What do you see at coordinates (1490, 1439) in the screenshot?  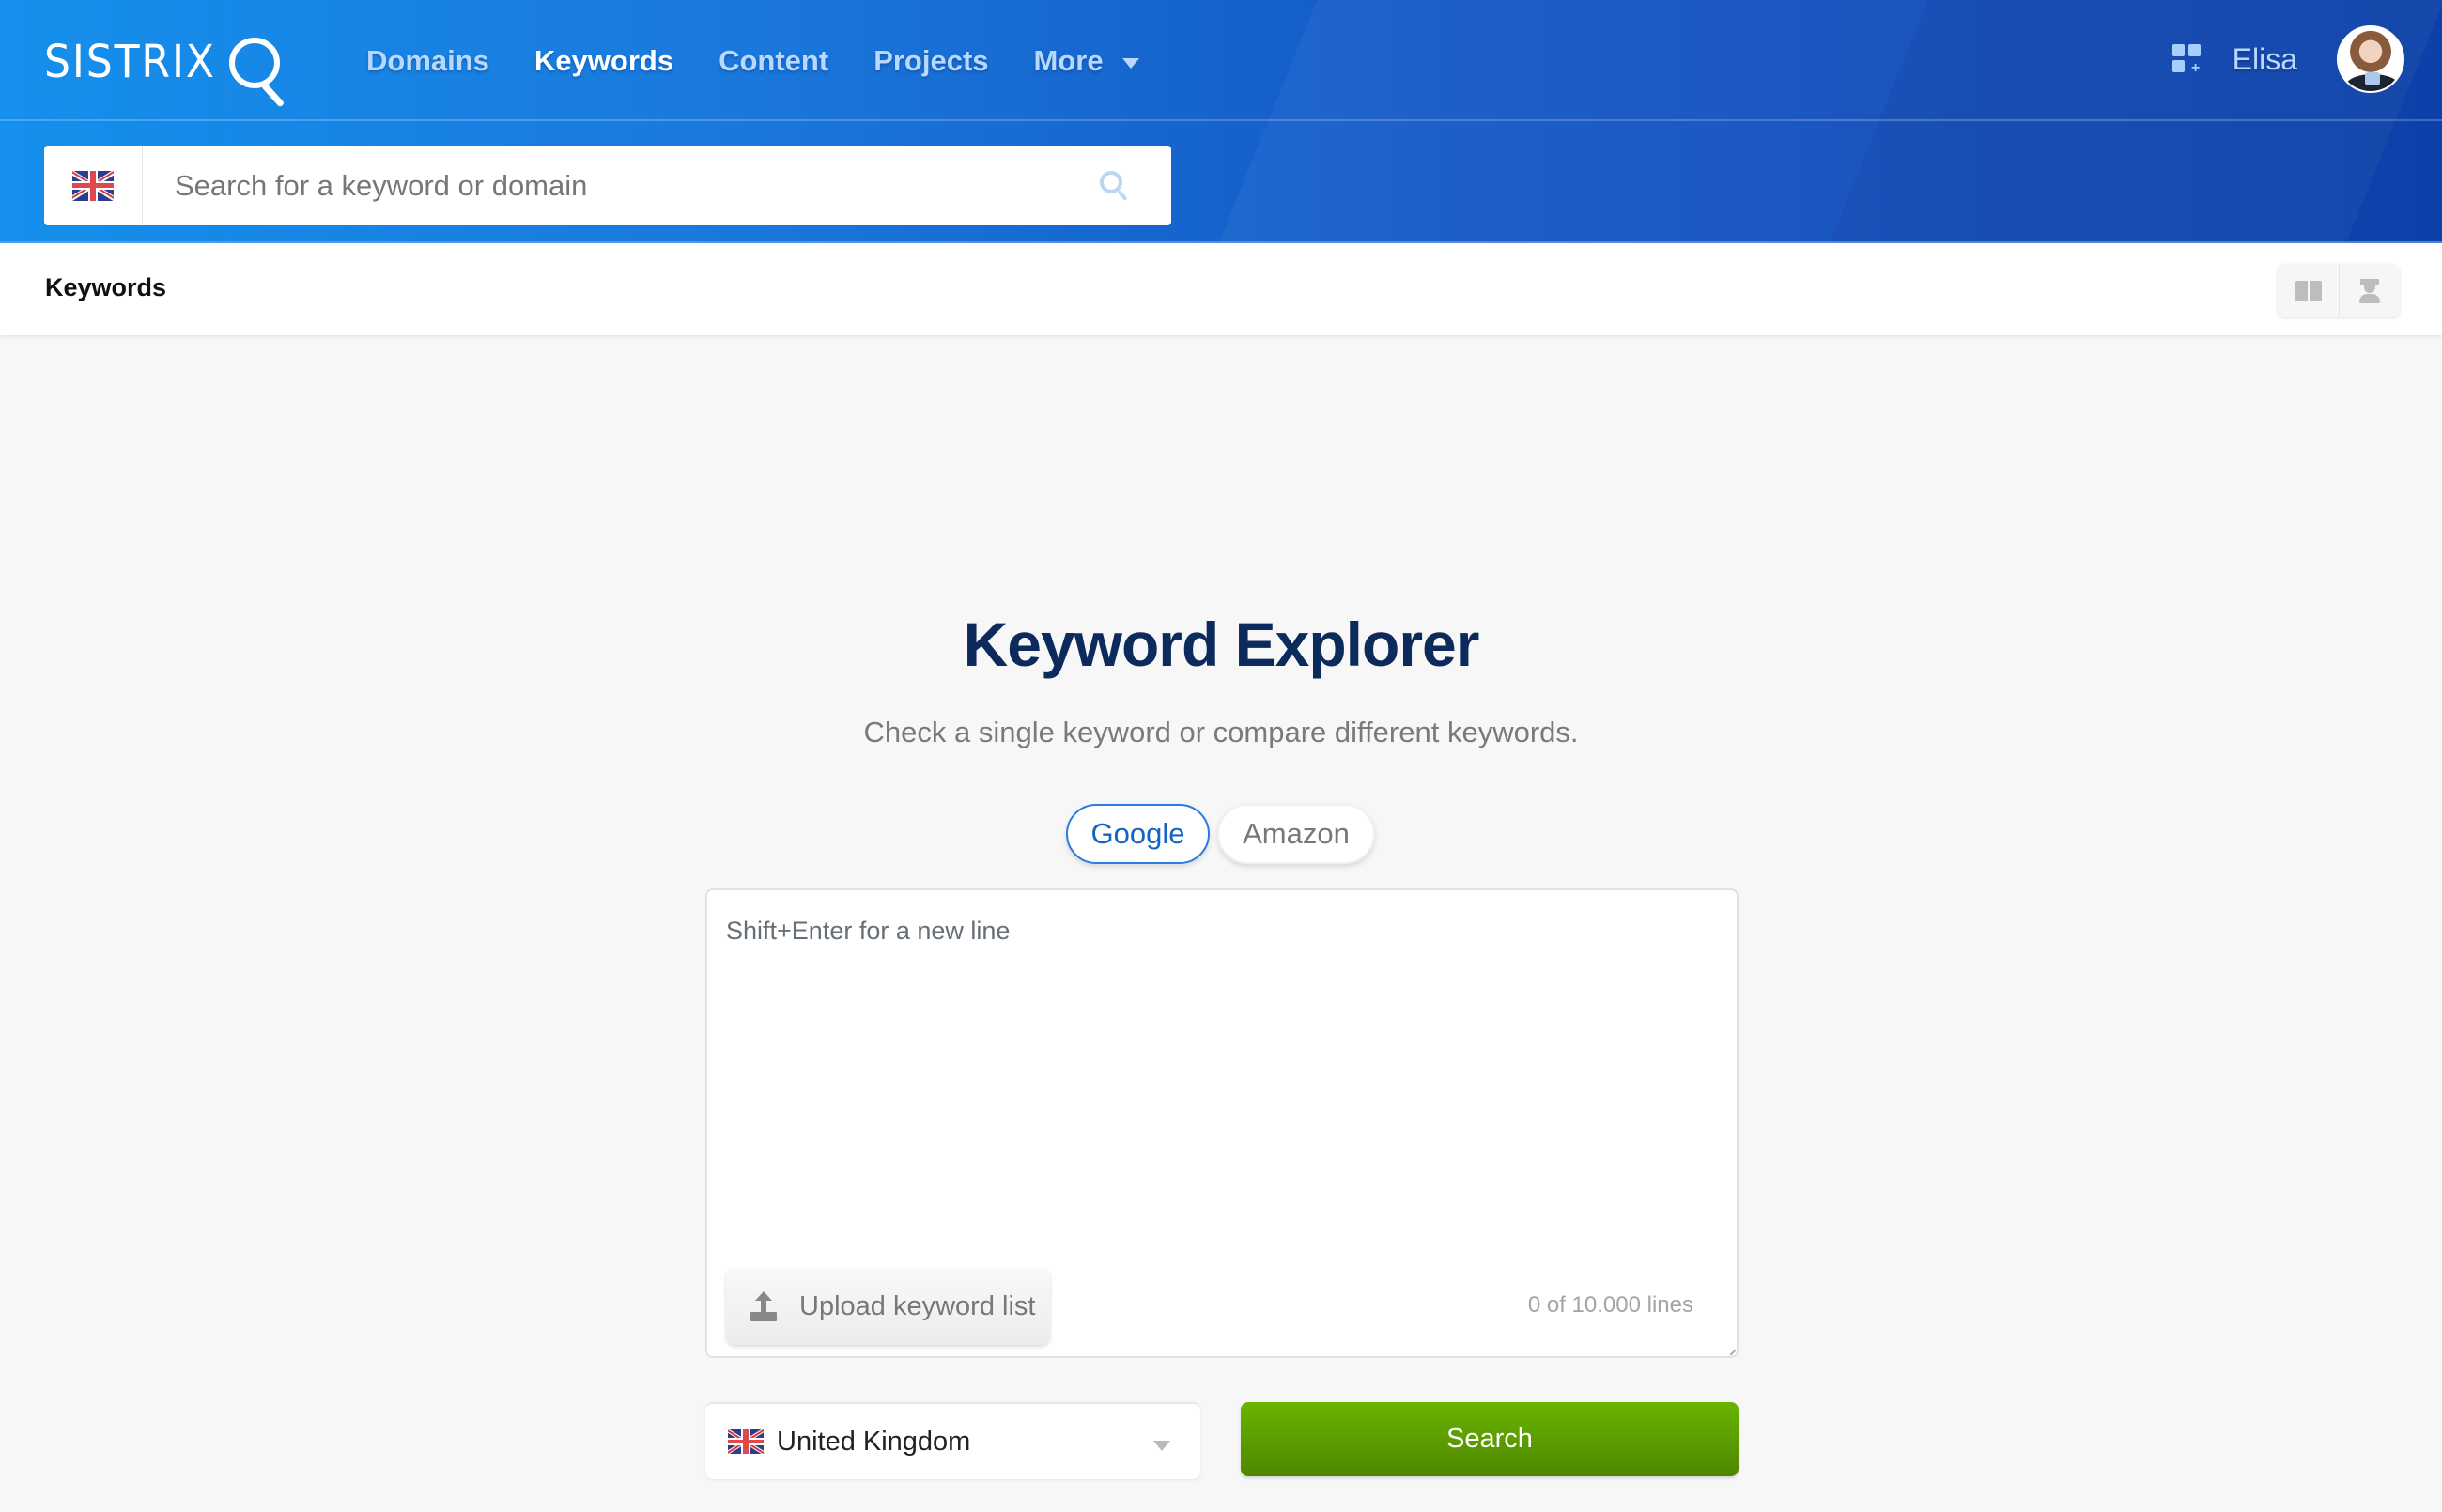 I see `search-button: Search` at bounding box center [1490, 1439].